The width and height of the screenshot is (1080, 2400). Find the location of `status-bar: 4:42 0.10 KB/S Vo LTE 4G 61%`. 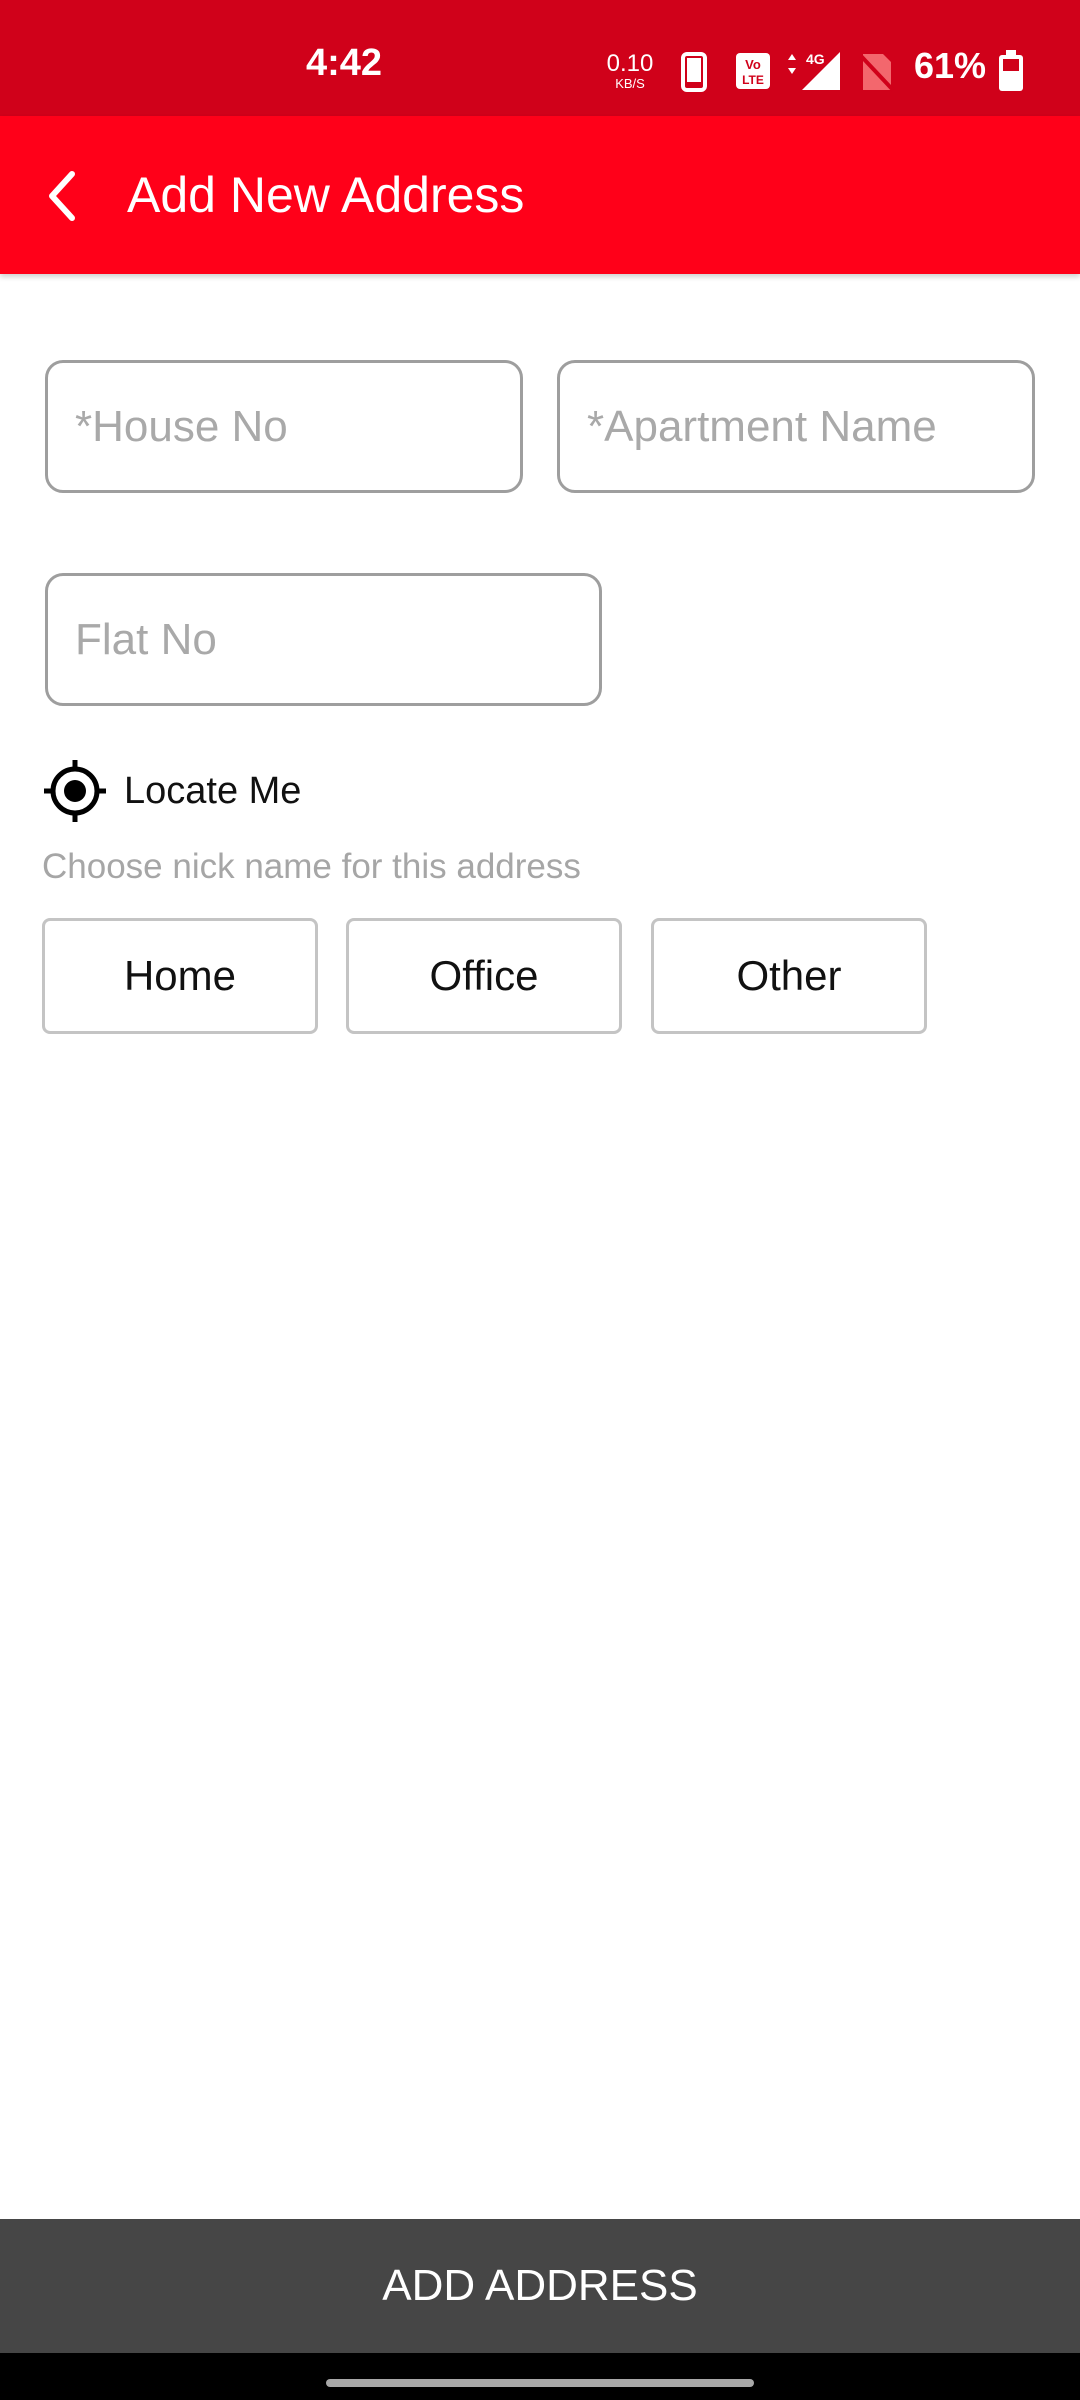

status-bar: 4:42 0.10 KB/S Vo LTE 4G 61% is located at coordinates (540, 58).